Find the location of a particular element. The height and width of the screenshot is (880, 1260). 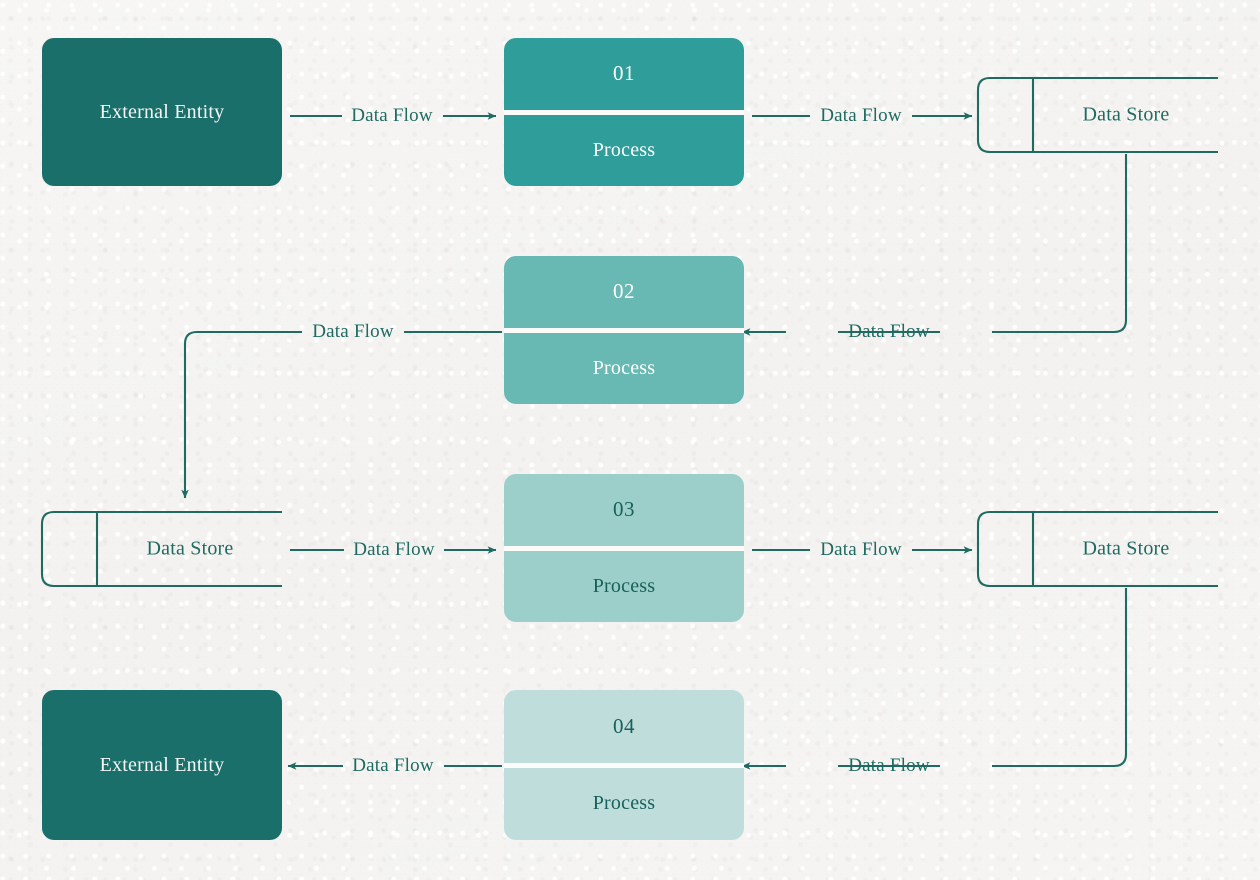

process-01-label-cell: Process is located at coordinates (624, 151).